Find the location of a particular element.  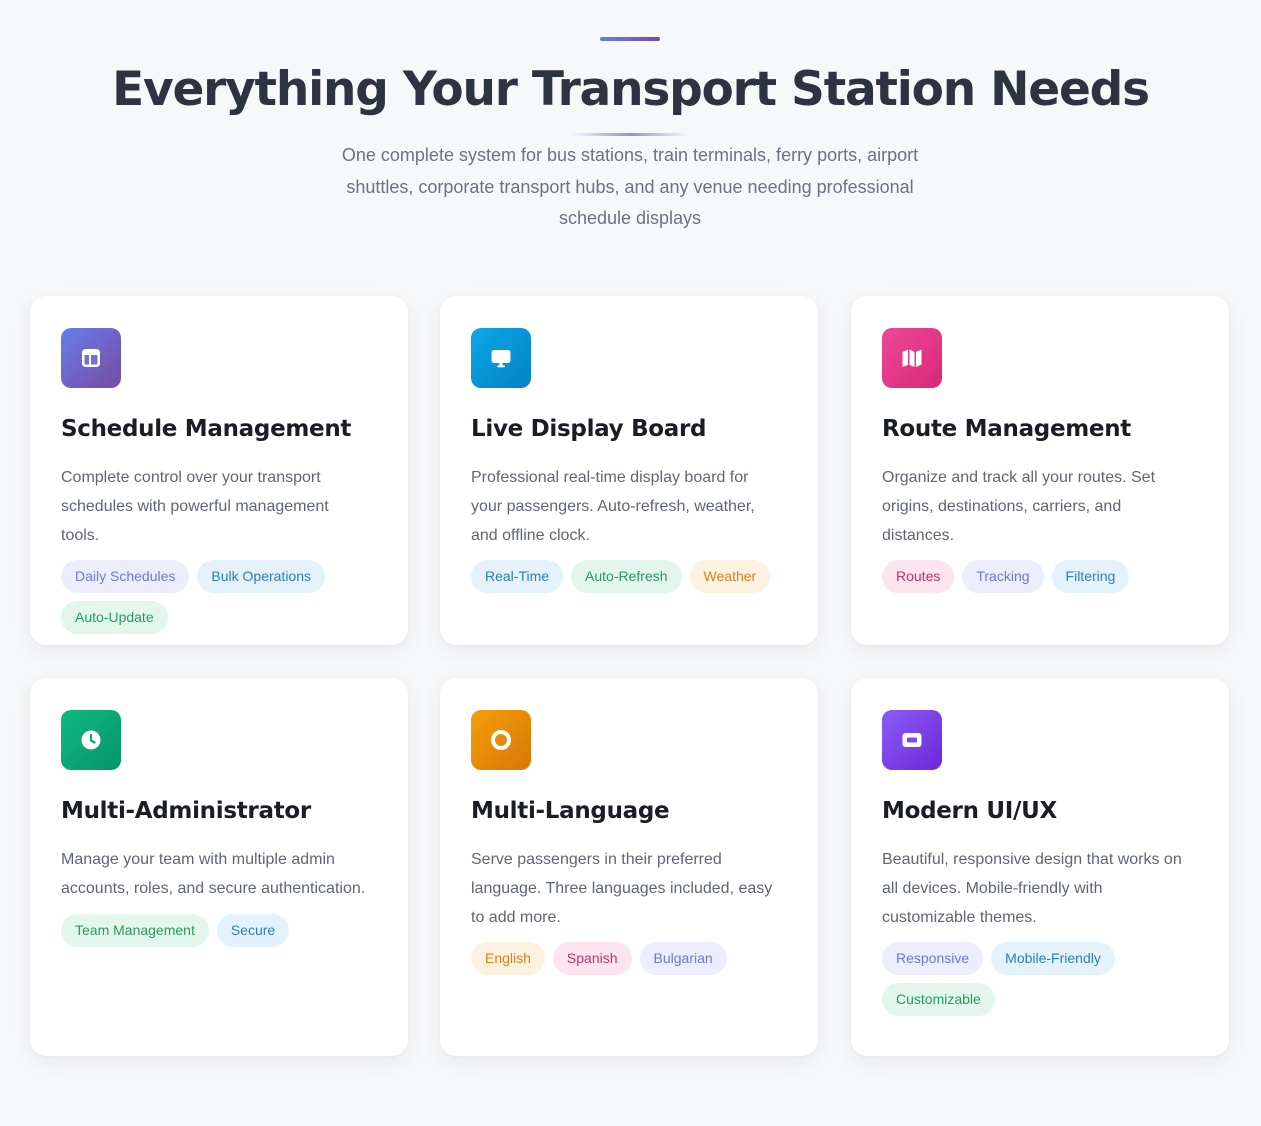

tag-auto-update: Auto-Update is located at coordinates (114, 618).